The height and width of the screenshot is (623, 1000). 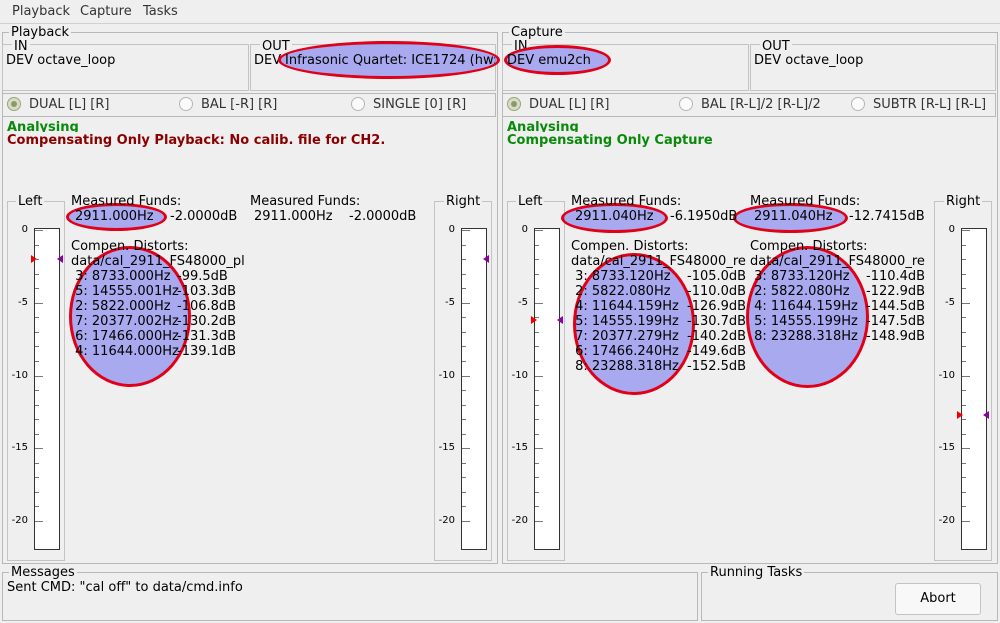 What do you see at coordinates (204, 216) in the screenshot?
I see `playback-ch1-fund-level: -2.0000dB` at bounding box center [204, 216].